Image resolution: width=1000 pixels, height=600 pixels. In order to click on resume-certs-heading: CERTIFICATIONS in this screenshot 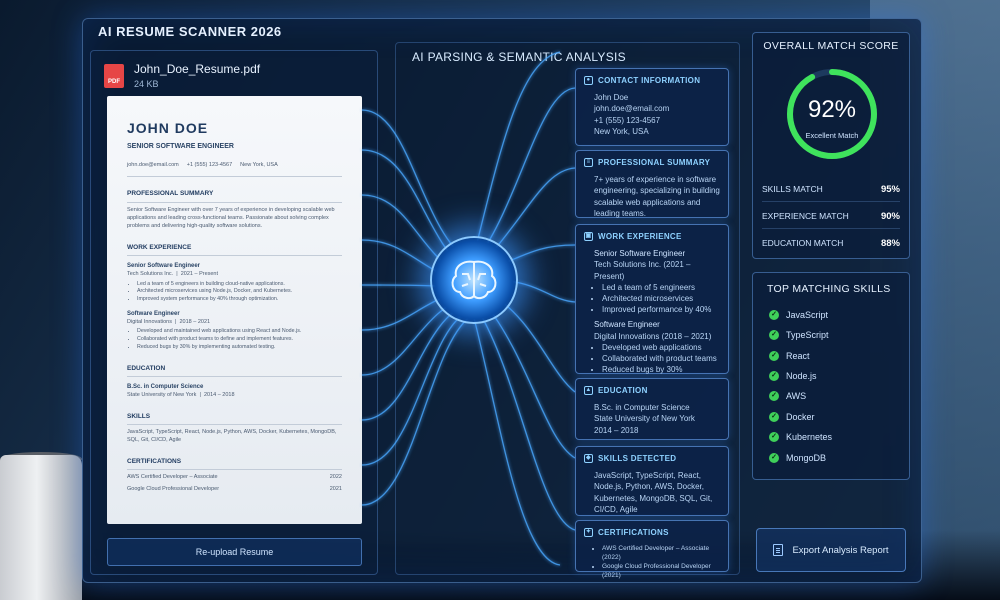, I will do `click(234, 464)`.